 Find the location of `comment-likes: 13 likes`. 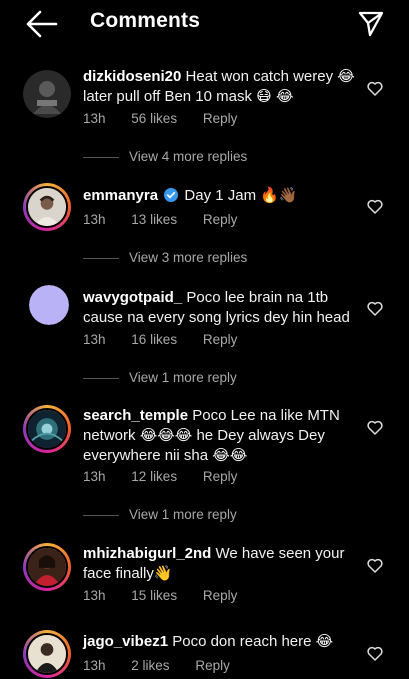

comment-likes: 13 likes is located at coordinates (154, 219).